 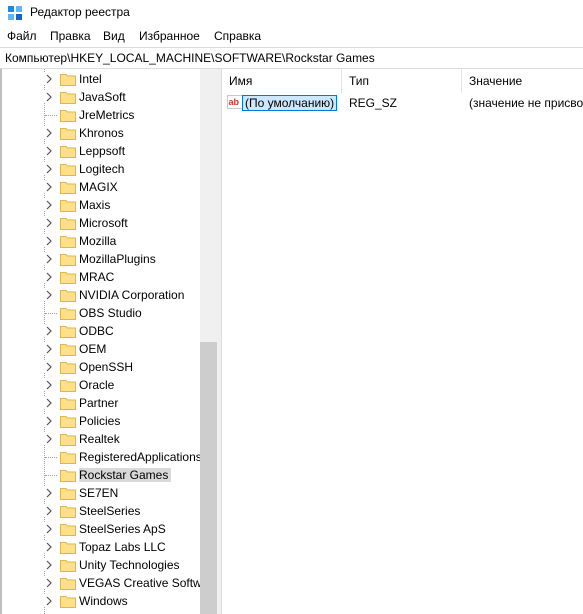 What do you see at coordinates (101, 529) in the screenshot?
I see `tree-item: SteelSeries ApS` at bounding box center [101, 529].